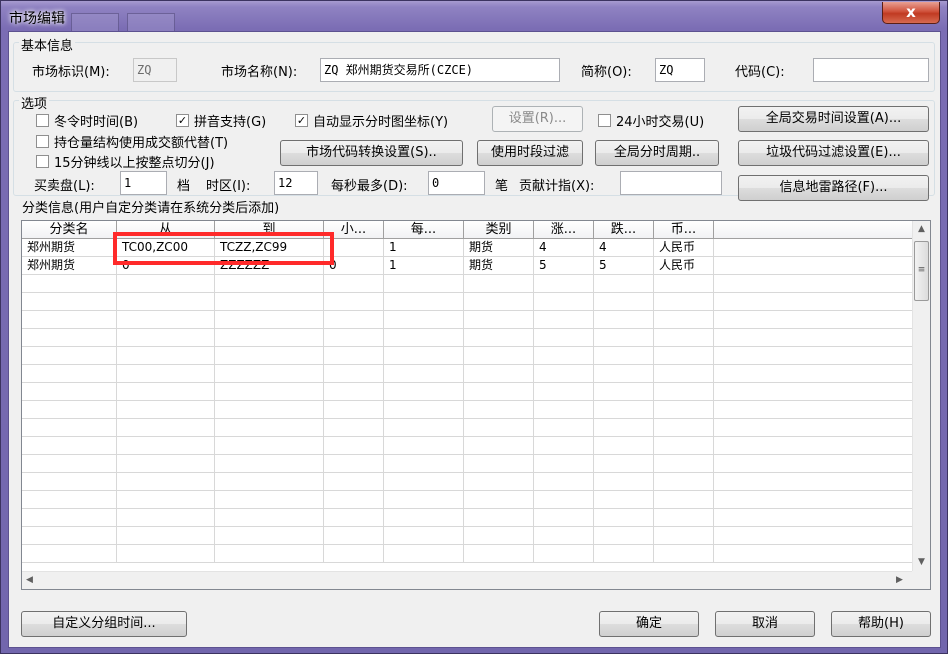 Image resolution: width=948 pixels, height=654 pixels. I want to click on scroll-down-arrow-icon: ▼, so click(921, 562).